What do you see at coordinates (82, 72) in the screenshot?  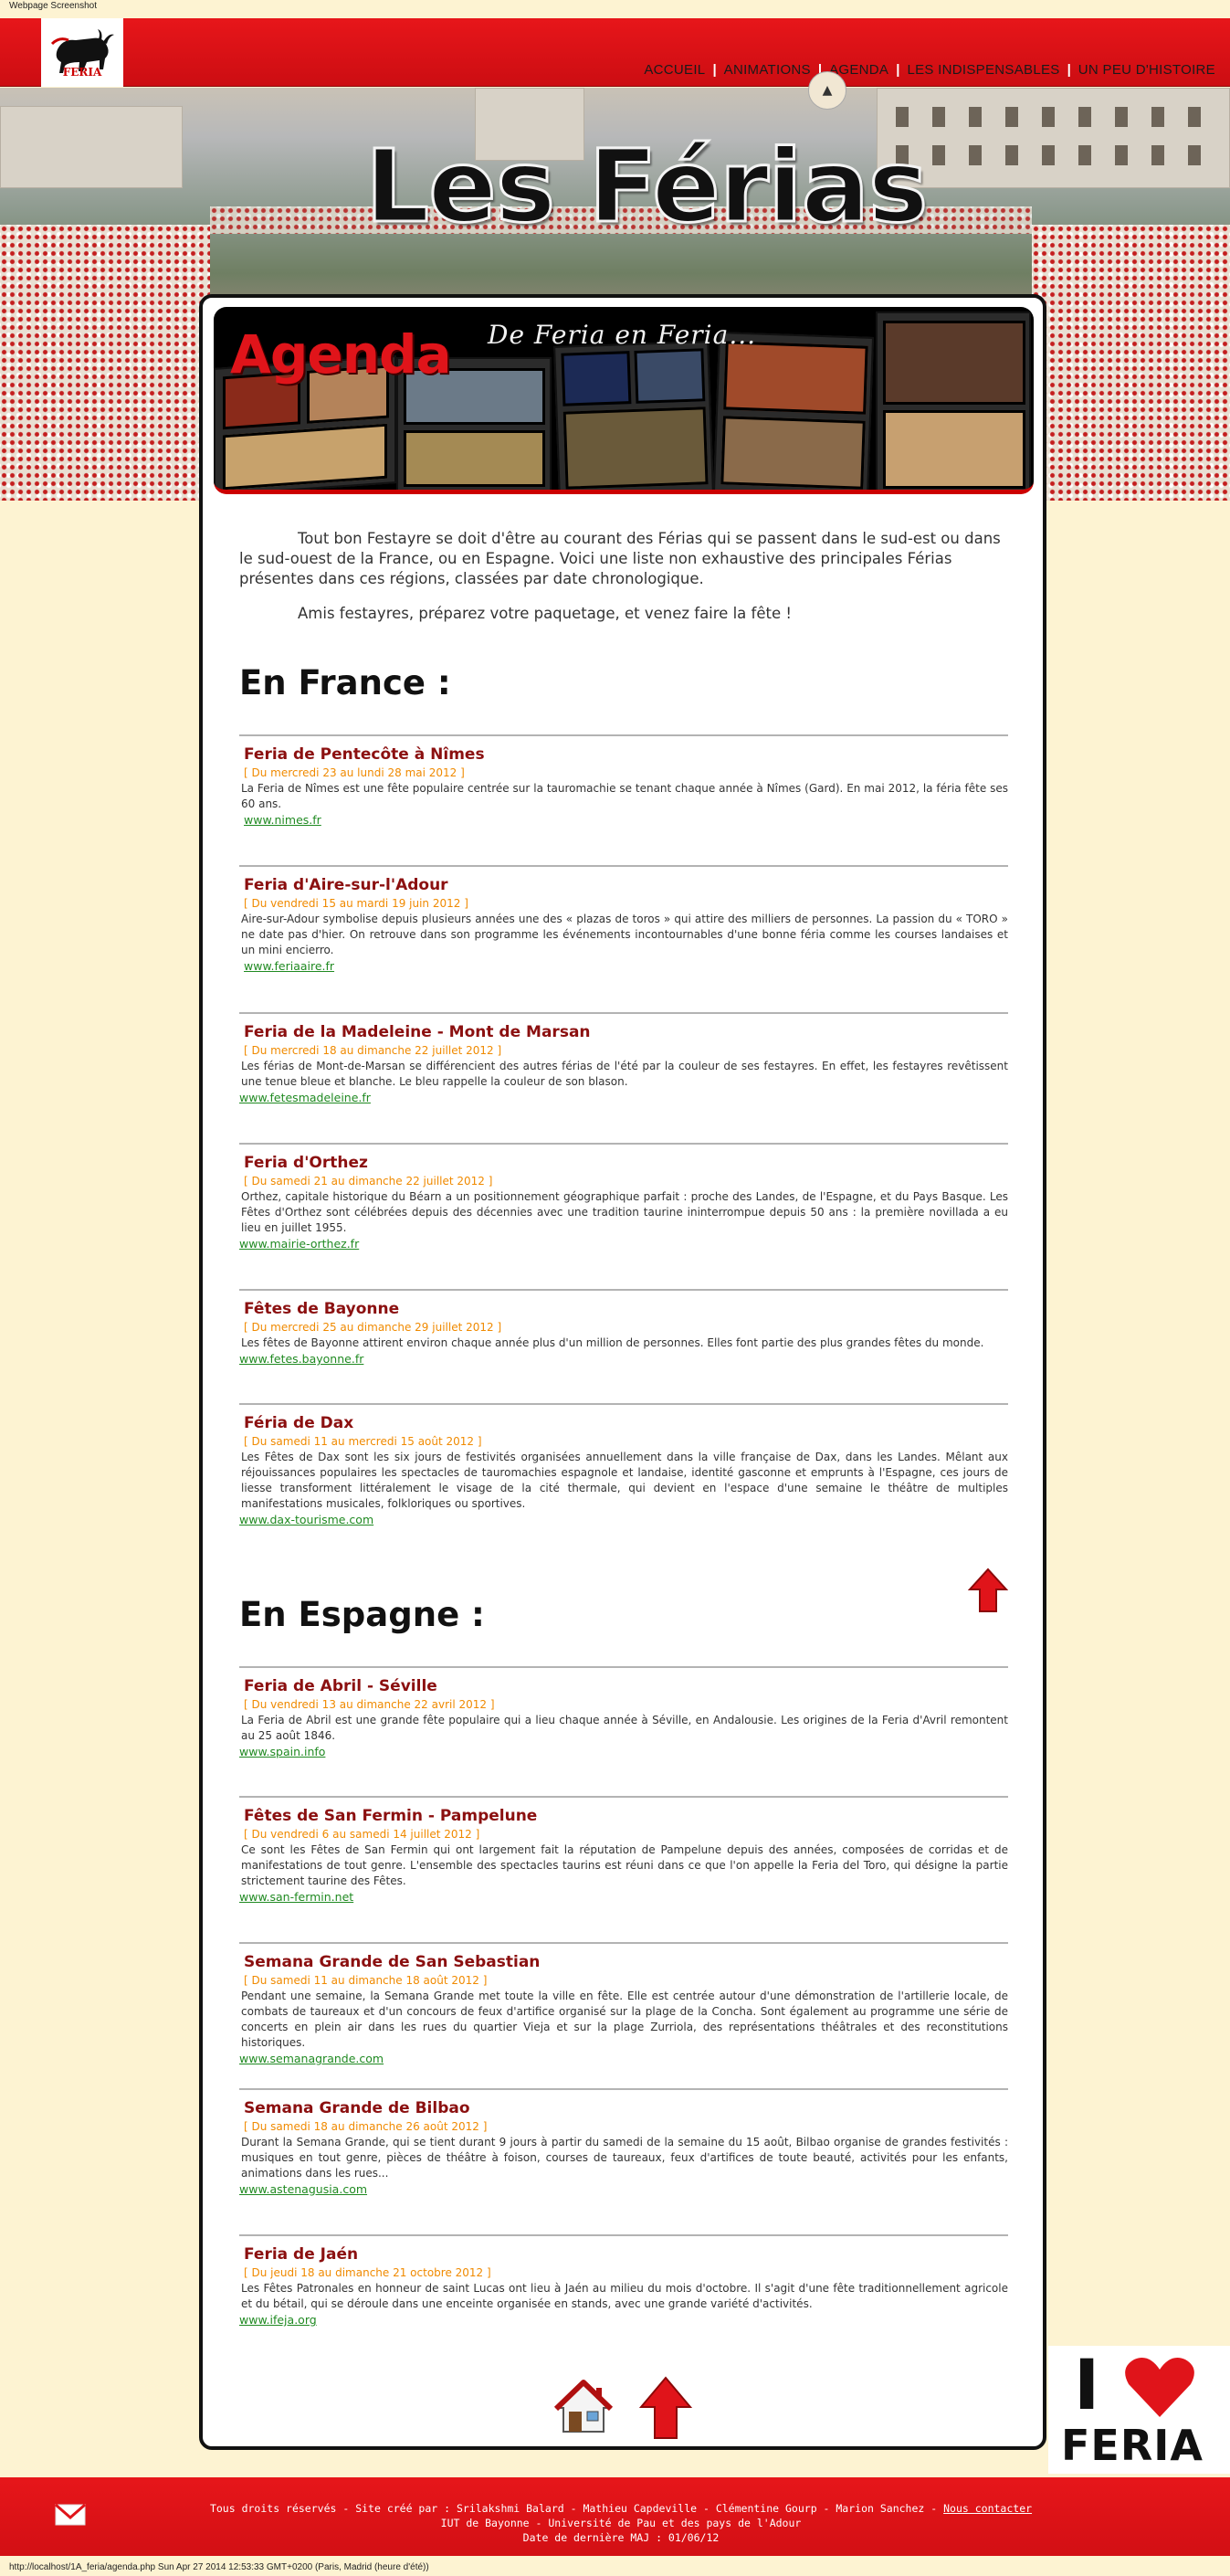 I see `logo-text: FERIA` at bounding box center [82, 72].